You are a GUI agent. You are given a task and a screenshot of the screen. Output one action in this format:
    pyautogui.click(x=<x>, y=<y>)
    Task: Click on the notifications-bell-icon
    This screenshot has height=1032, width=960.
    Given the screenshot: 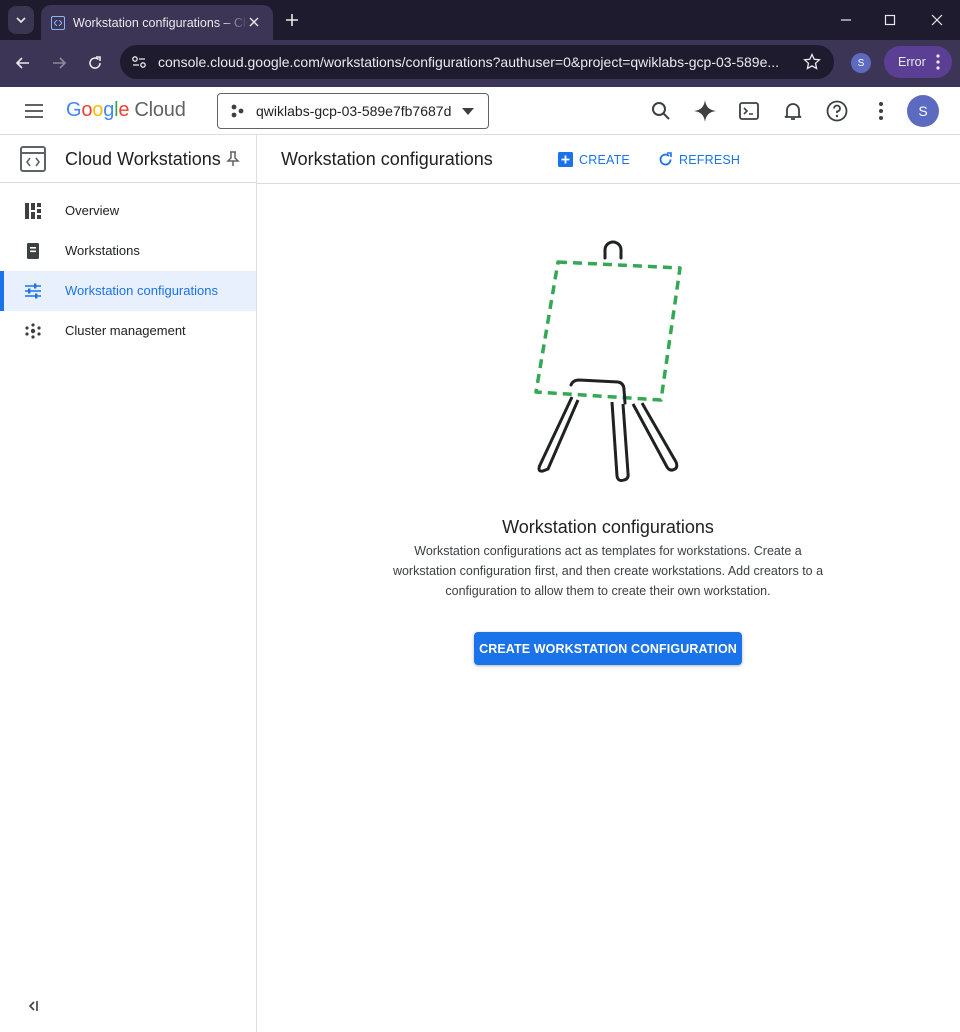 What is the action you would take?
    pyautogui.click(x=793, y=111)
    